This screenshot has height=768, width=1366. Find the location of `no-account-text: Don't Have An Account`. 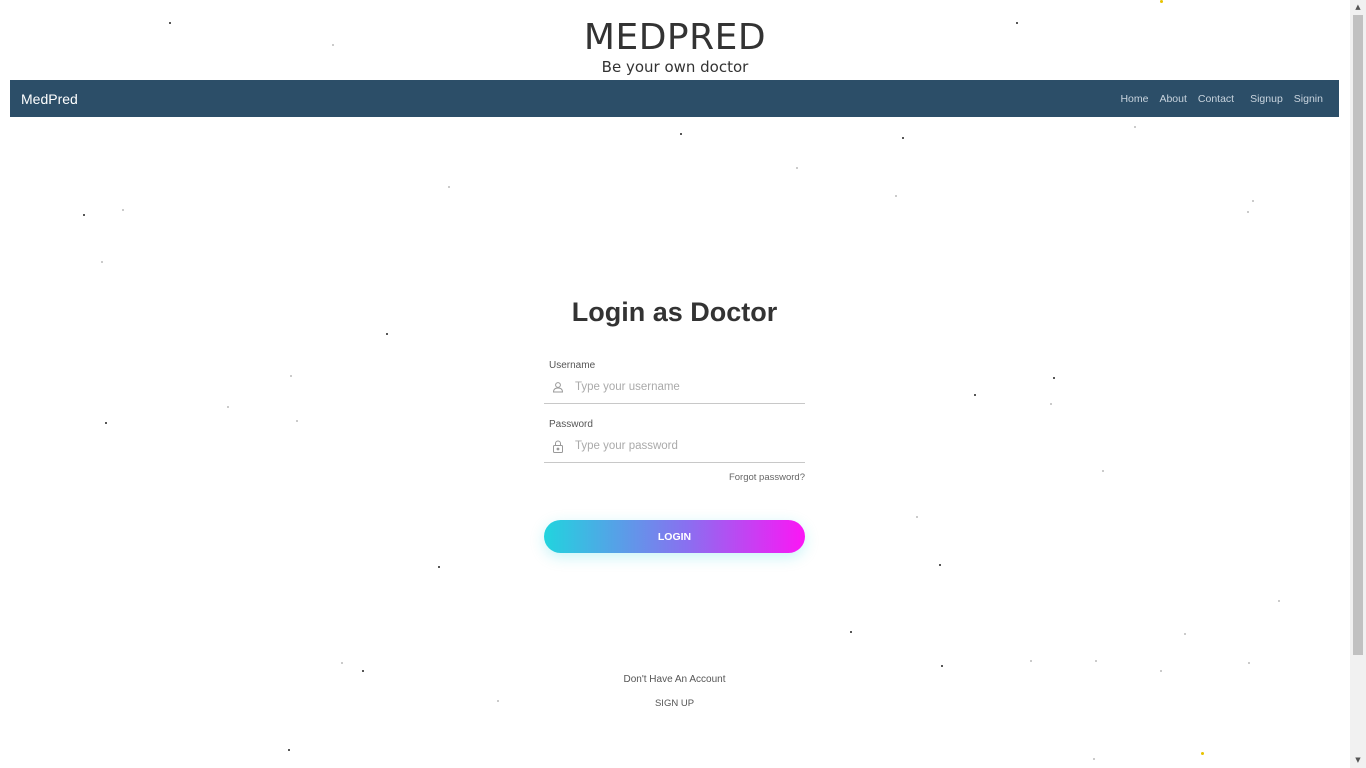

no-account-text: Don't Have An Account is located at coordinates (674, 679).